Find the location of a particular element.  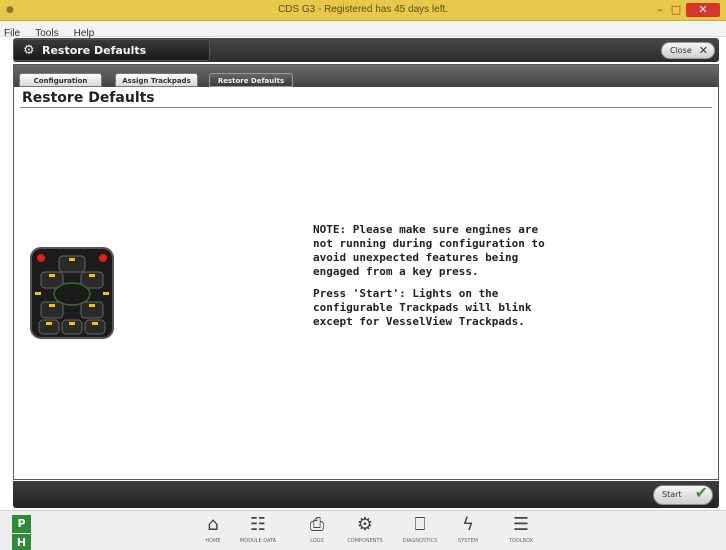

toolbox-icon: ☰ is located at coordinates (521, 524).